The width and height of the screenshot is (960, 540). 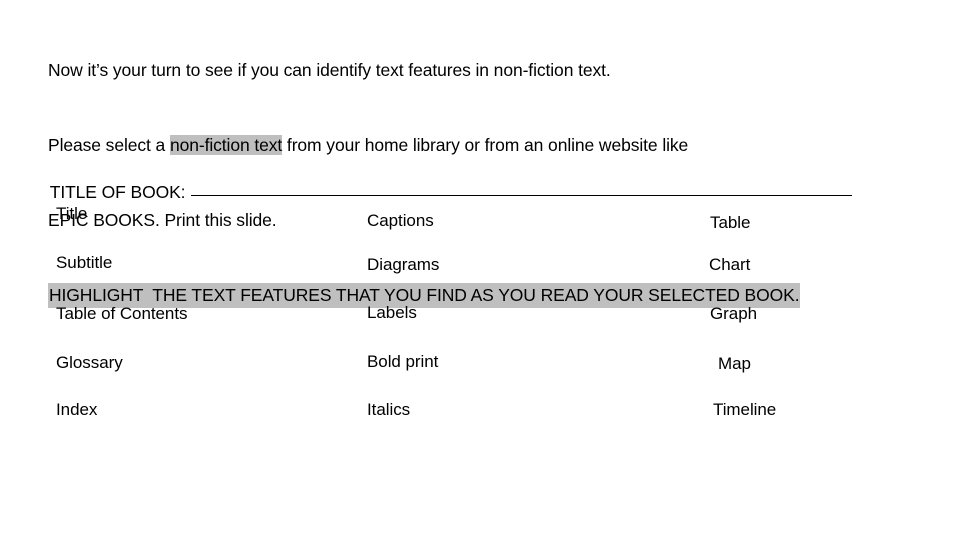 What do you see at coordinates (392, 313) in the screenshot?
I see `feature-labels: Labels` at bounding box center [392, 313].